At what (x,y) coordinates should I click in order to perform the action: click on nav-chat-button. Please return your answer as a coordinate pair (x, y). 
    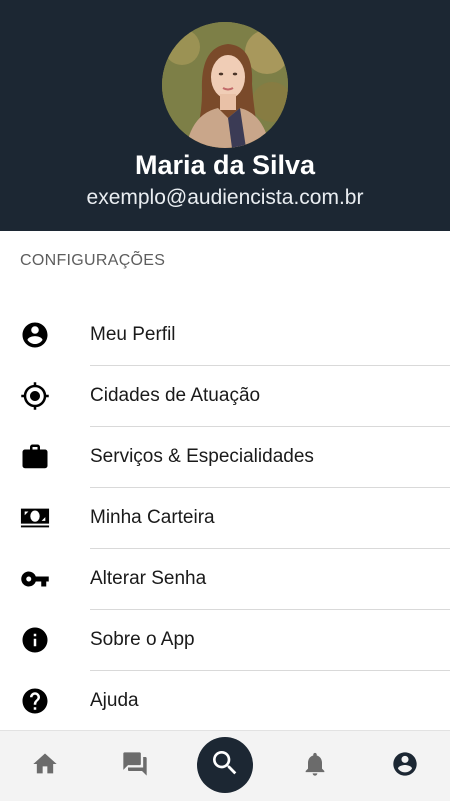
    Looking at the image, I should click on (135, 766).